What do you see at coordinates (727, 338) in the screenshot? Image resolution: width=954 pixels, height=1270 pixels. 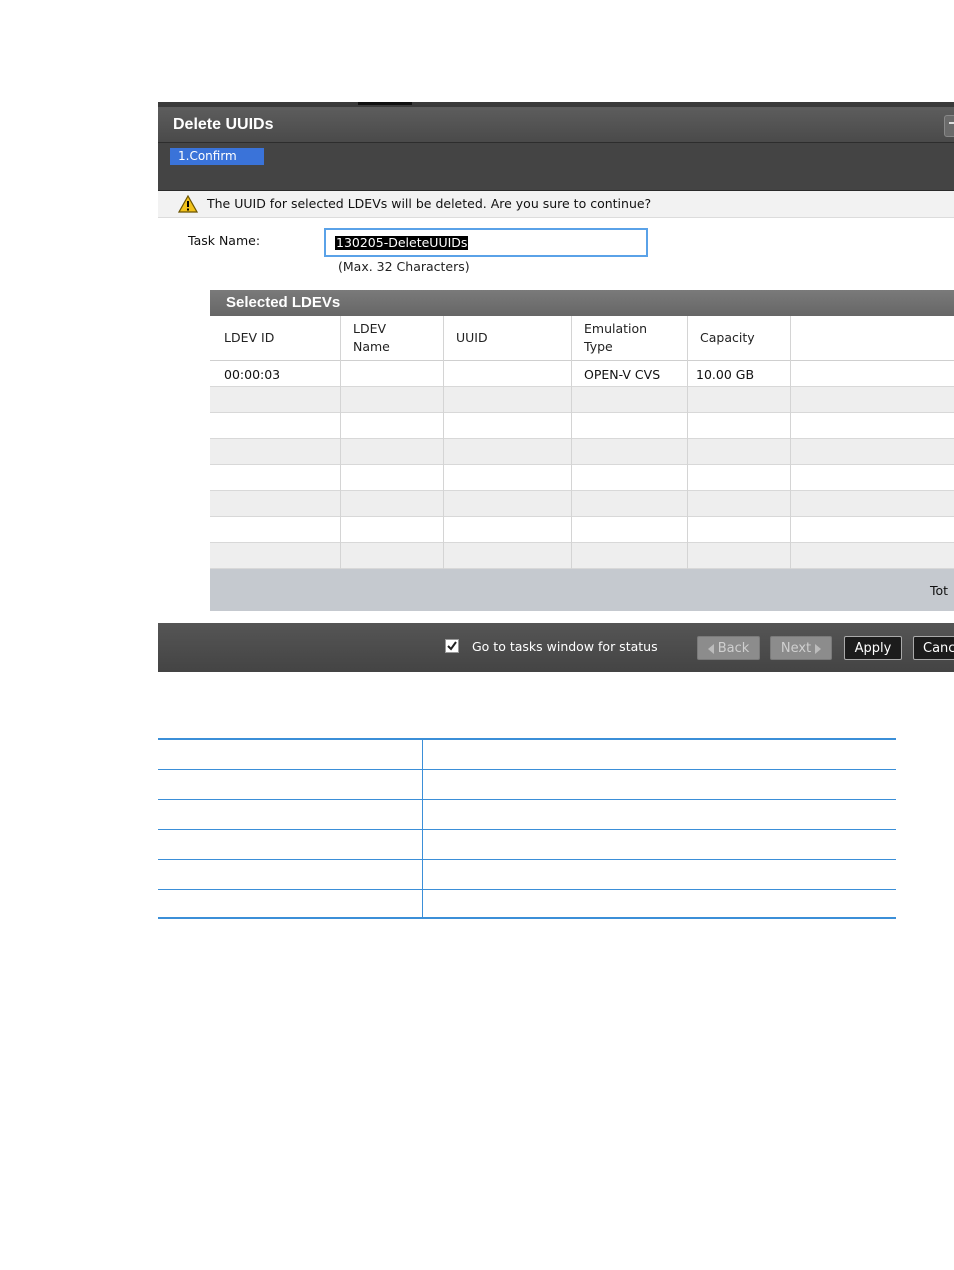 I see `col-capacity: Capacity` at bounding box center [727, 338].